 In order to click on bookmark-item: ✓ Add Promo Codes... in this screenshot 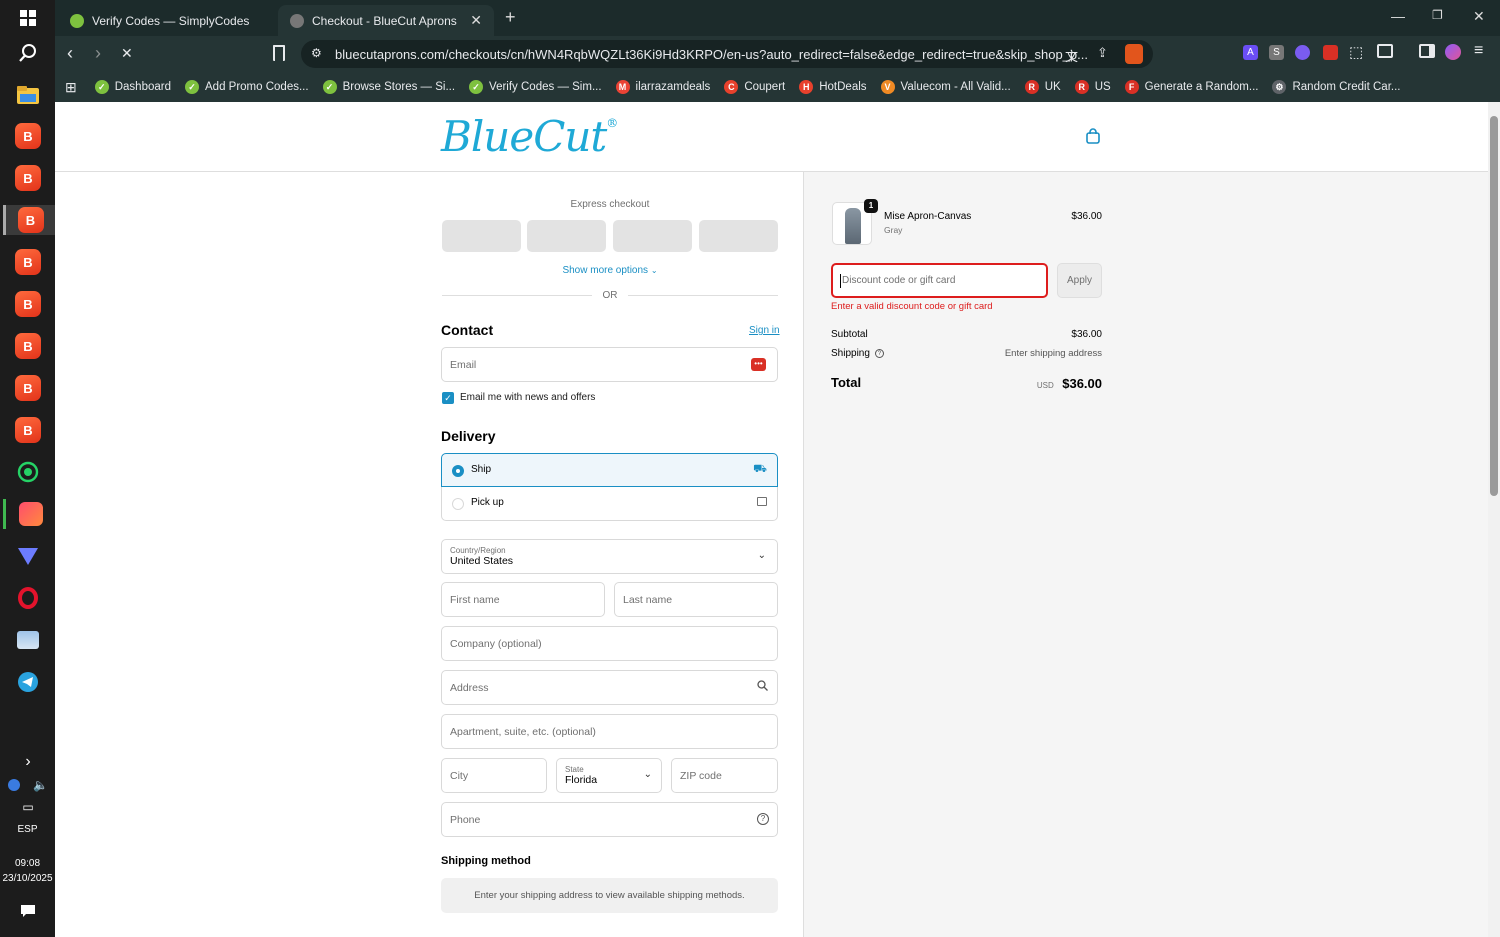, I will do `click(247, 87)`.